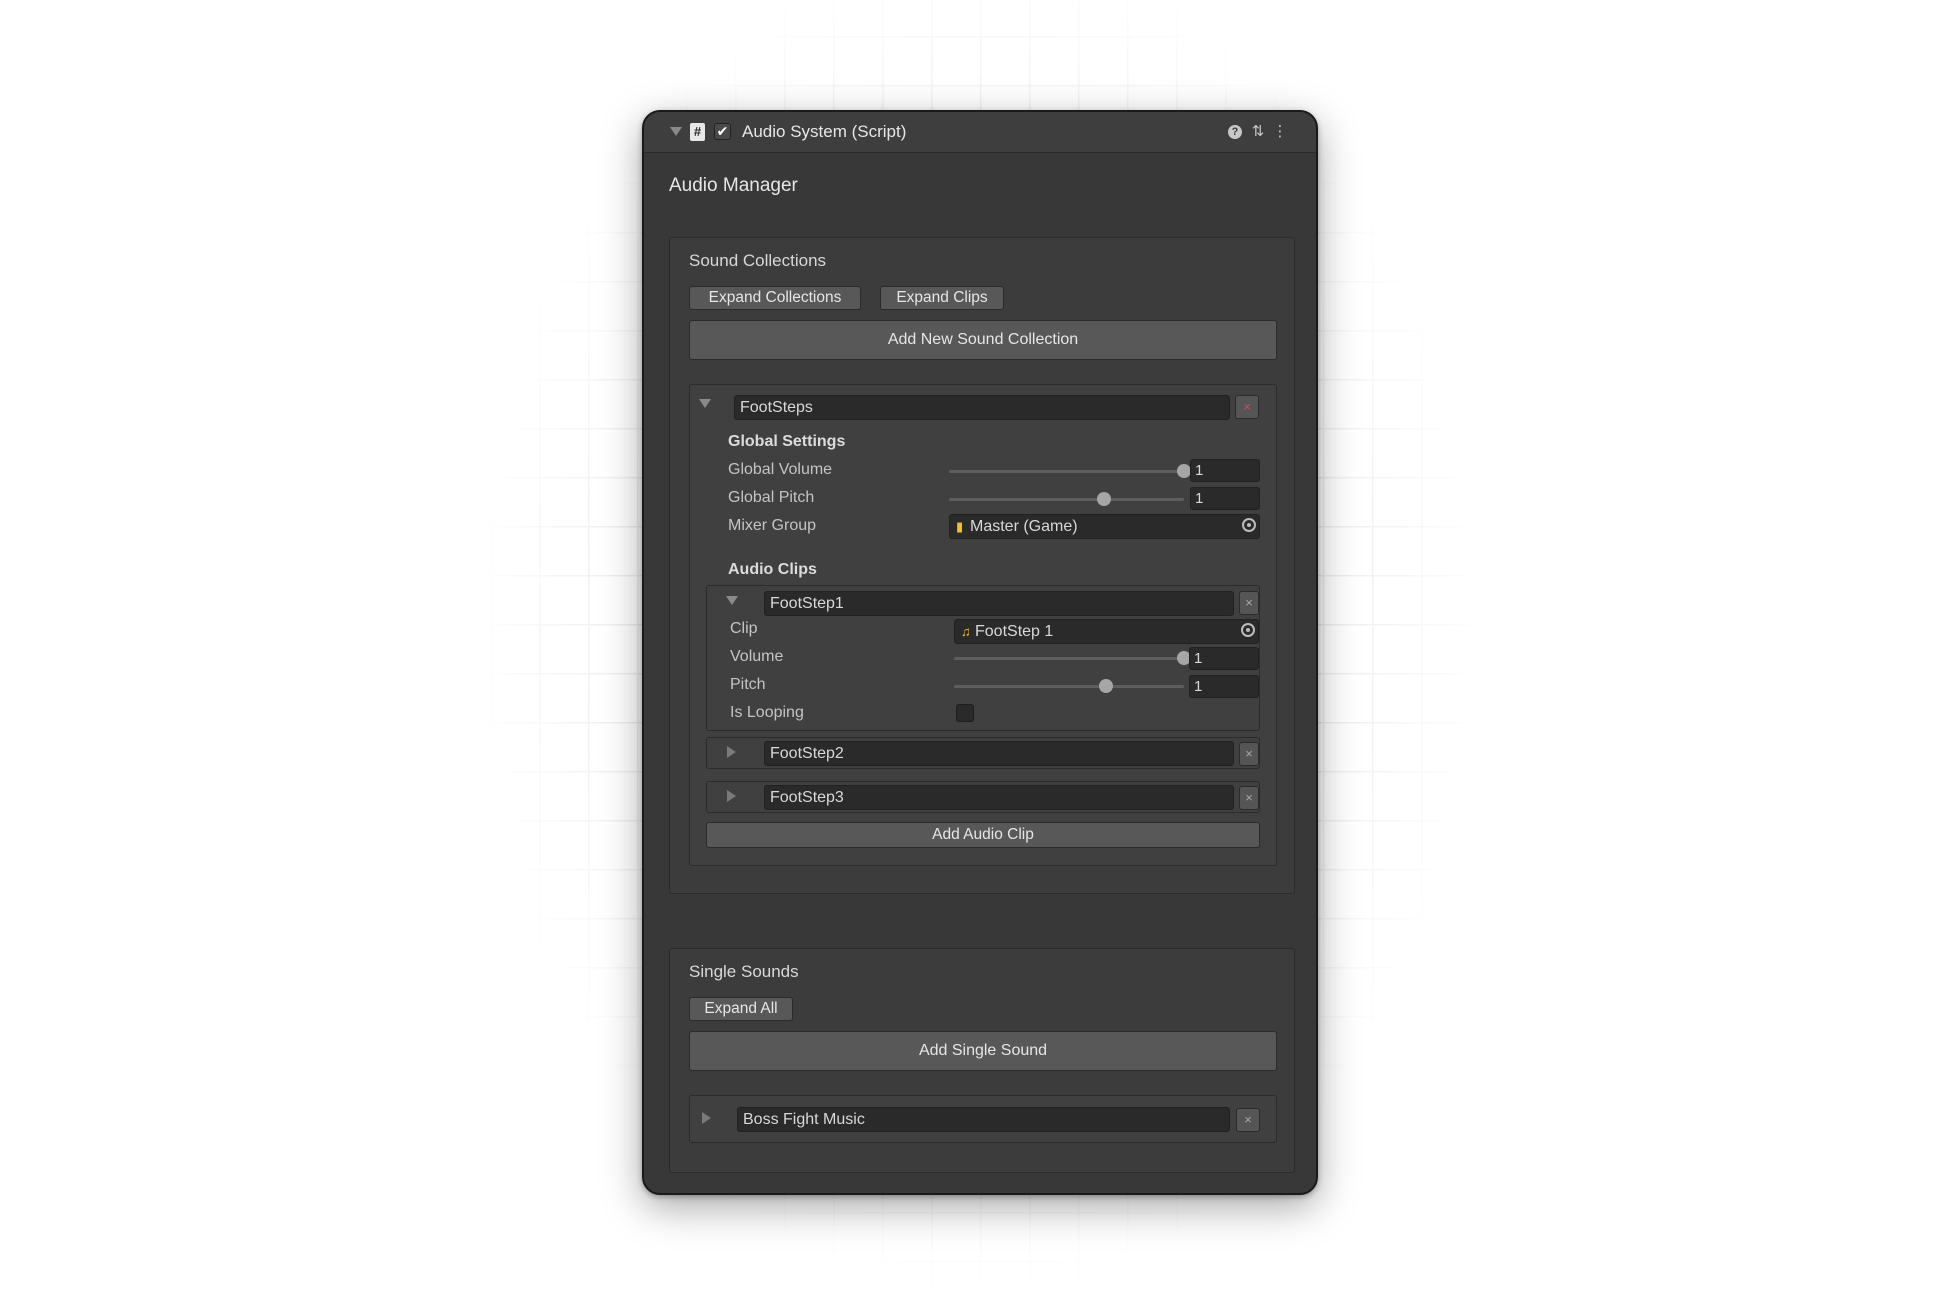 This screenshot has width=1950, height=1300. Describe the element at coordinates (999, 603) in the screenshot. I see `clip-name-input: FootStep1` at that location.